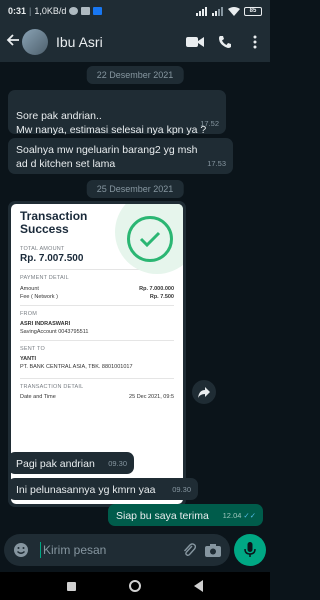 This screenshot has width=320, height=600. Describe the element at coordinates (255, 42) in the screenshot. I see `more-options-icon` at that location.